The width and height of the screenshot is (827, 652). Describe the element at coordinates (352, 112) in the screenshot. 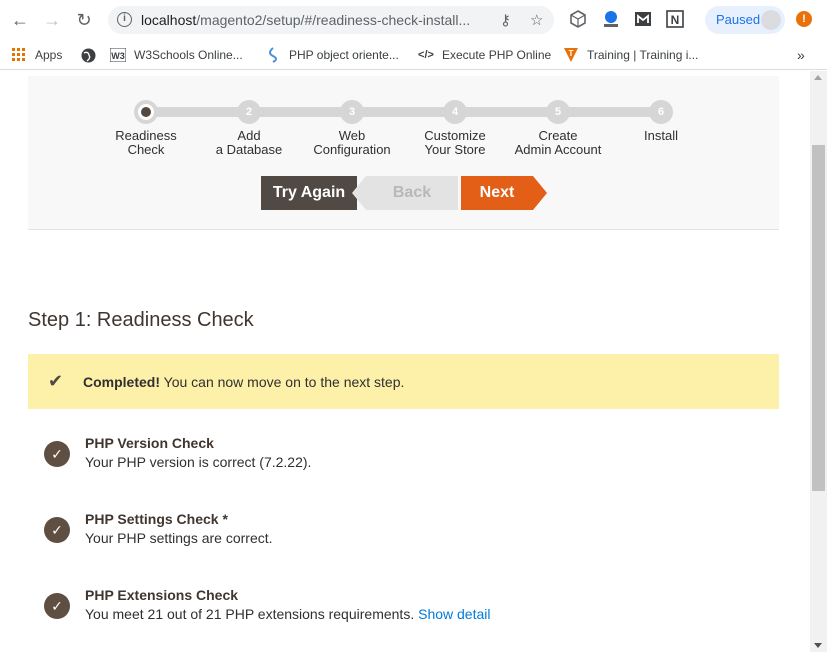

I see `step-dot-3: 3` at that location.